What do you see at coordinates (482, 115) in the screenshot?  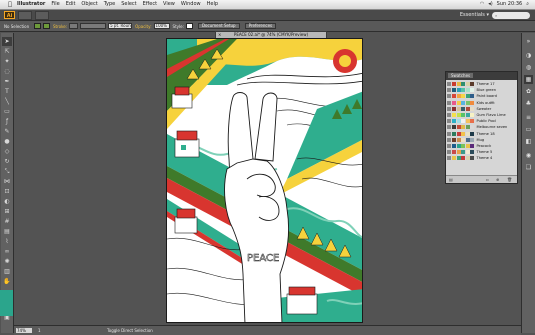 I see `swatch-group-row: Gum Flavo Lime` at bounding box center [482, 115].